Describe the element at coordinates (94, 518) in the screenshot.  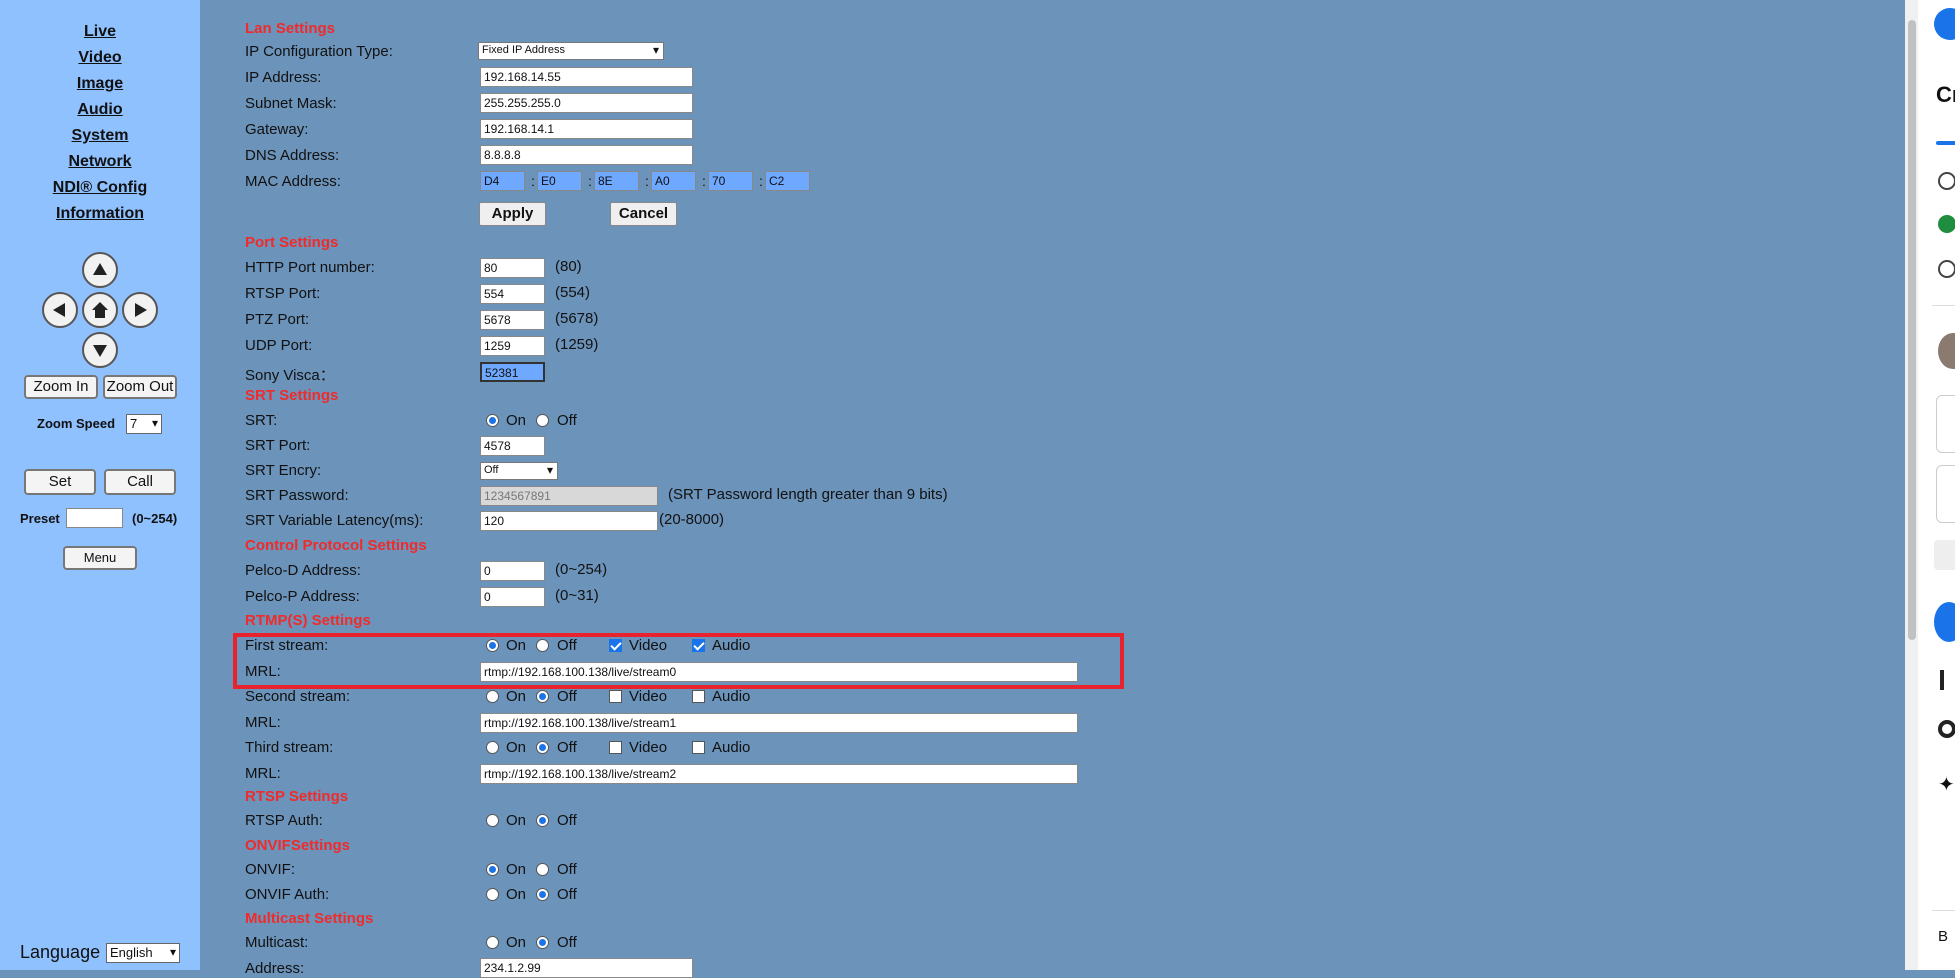
I see `preset-input` at that location.